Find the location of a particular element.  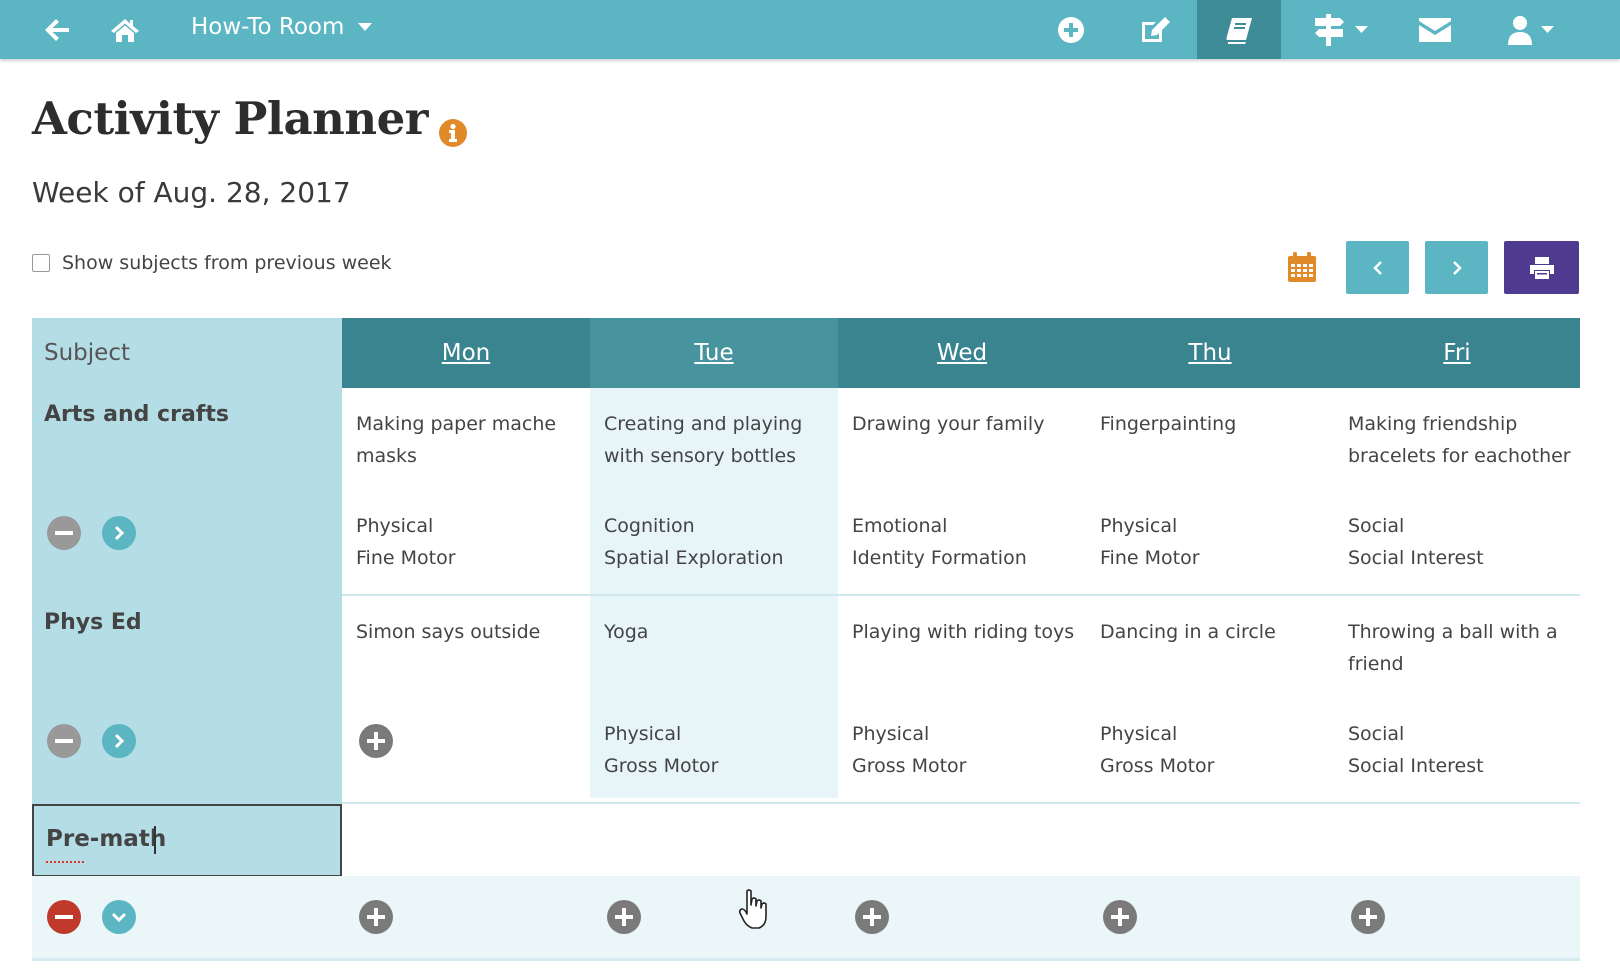

arrow-left-icon is located at coordinates (57, 29).